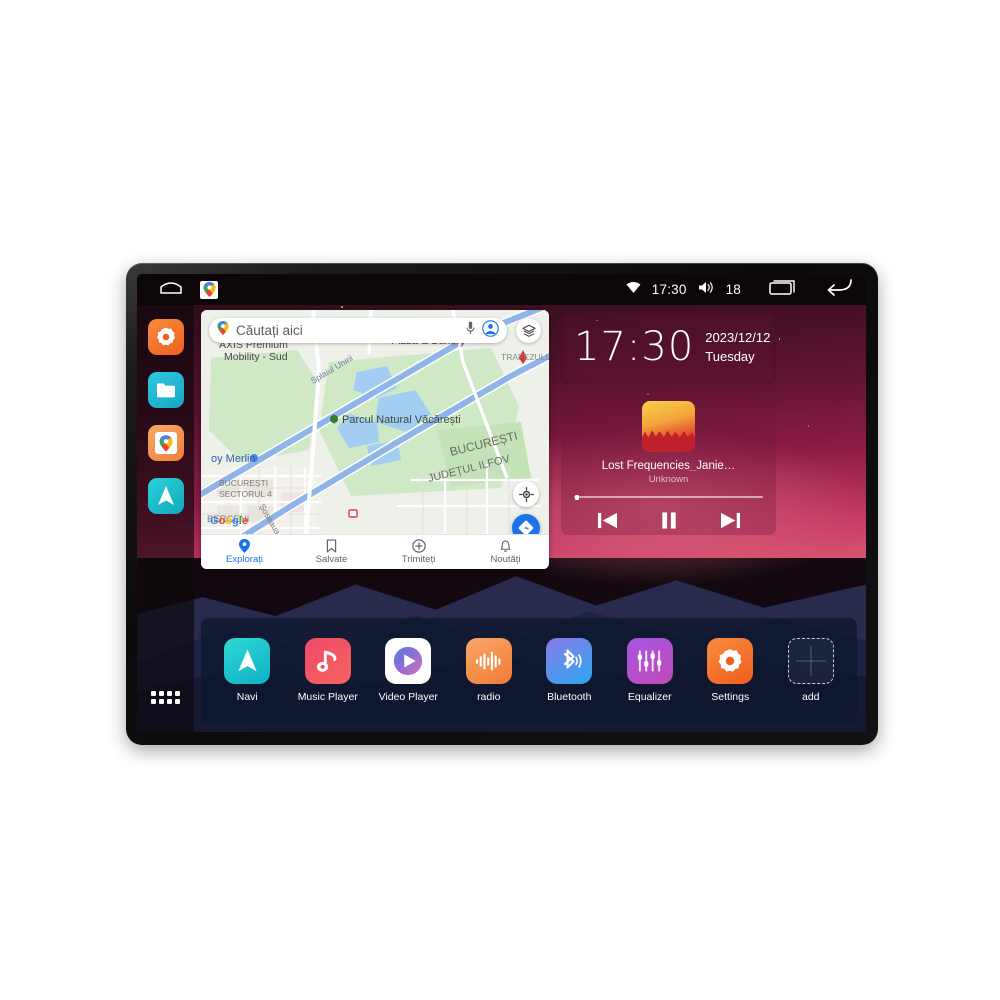  I want to click on dock-app-bluetooth: Bluetooth, so click(569, 670).